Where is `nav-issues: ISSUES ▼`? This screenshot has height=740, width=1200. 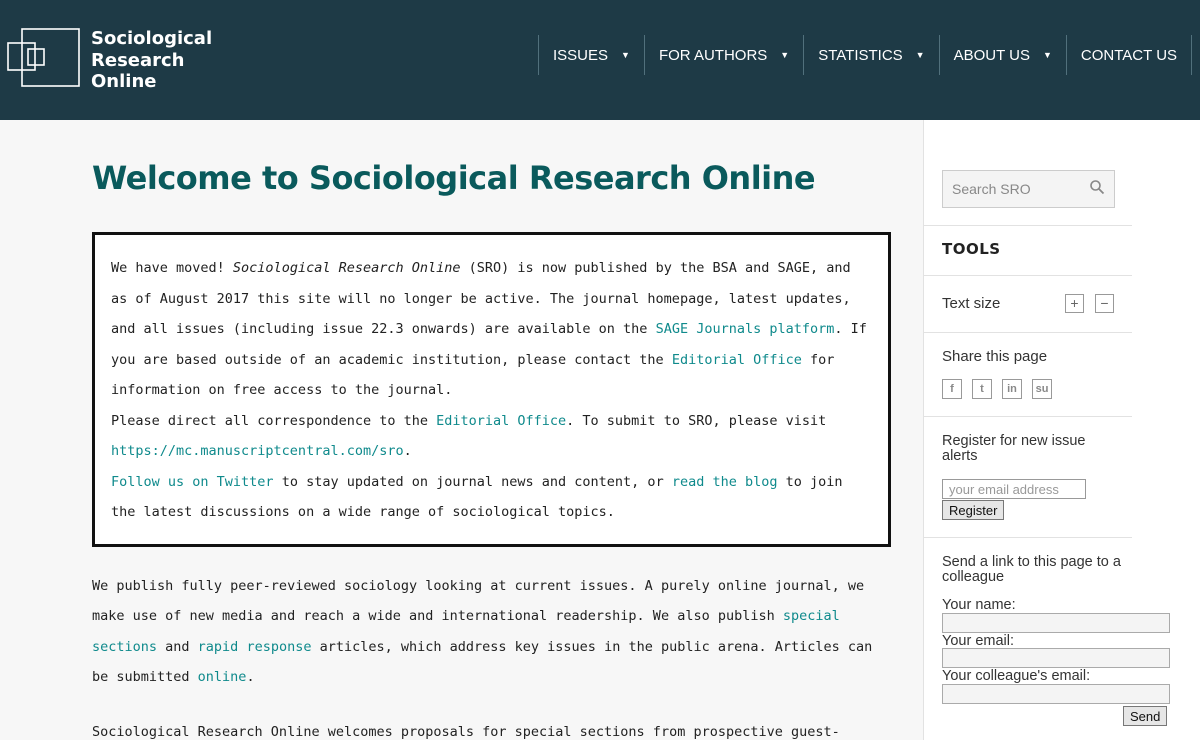 nav-issues: ISSUES ▼ is located at coordinates (591, 55).